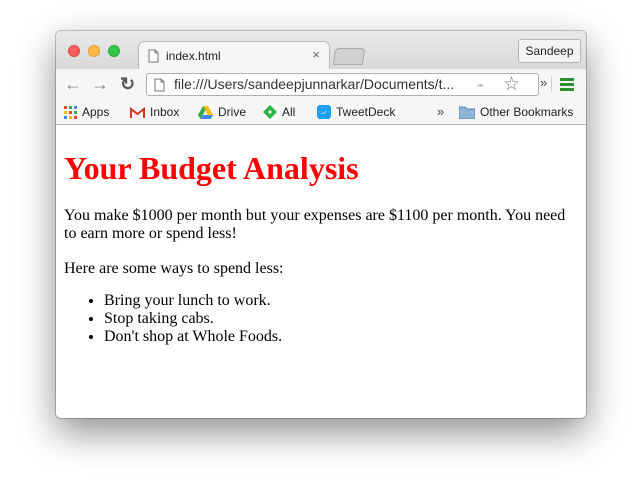 The width and height of the screenshot is (642, 498). What do you see at coordinates (205, 114) in the screenshot?
I see `drive-icon` at bounding box center [205, 114].